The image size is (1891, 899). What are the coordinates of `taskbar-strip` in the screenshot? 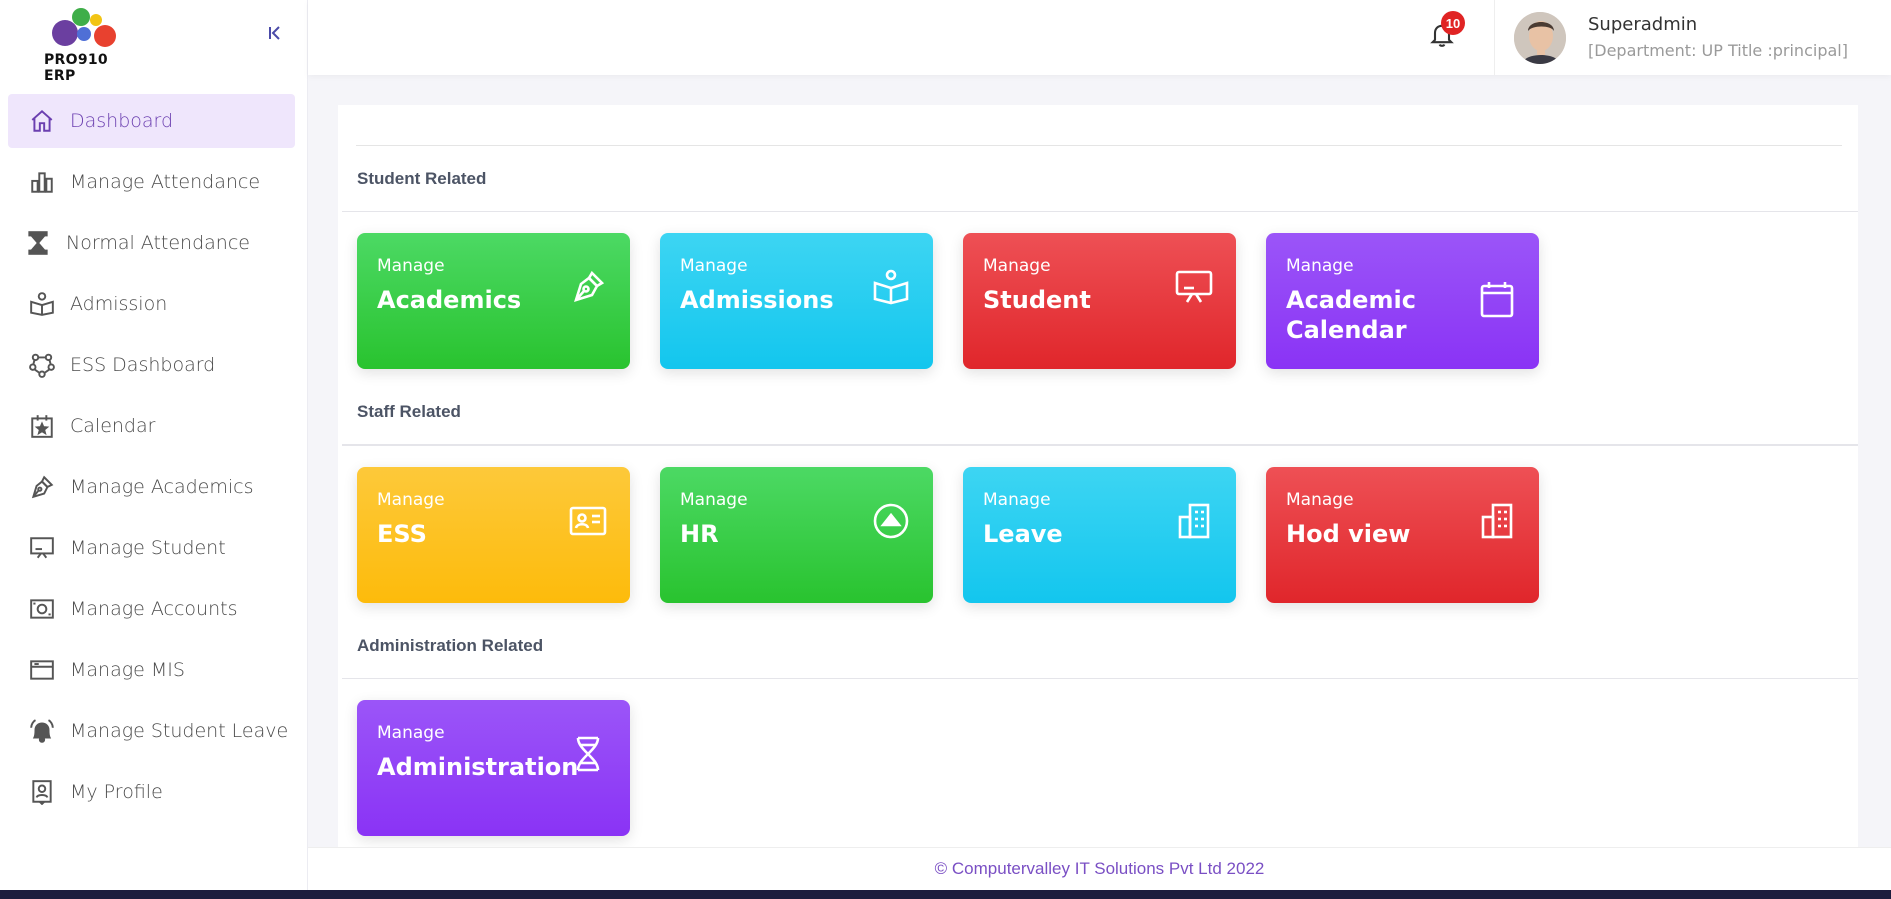 It's located at (945, 894).